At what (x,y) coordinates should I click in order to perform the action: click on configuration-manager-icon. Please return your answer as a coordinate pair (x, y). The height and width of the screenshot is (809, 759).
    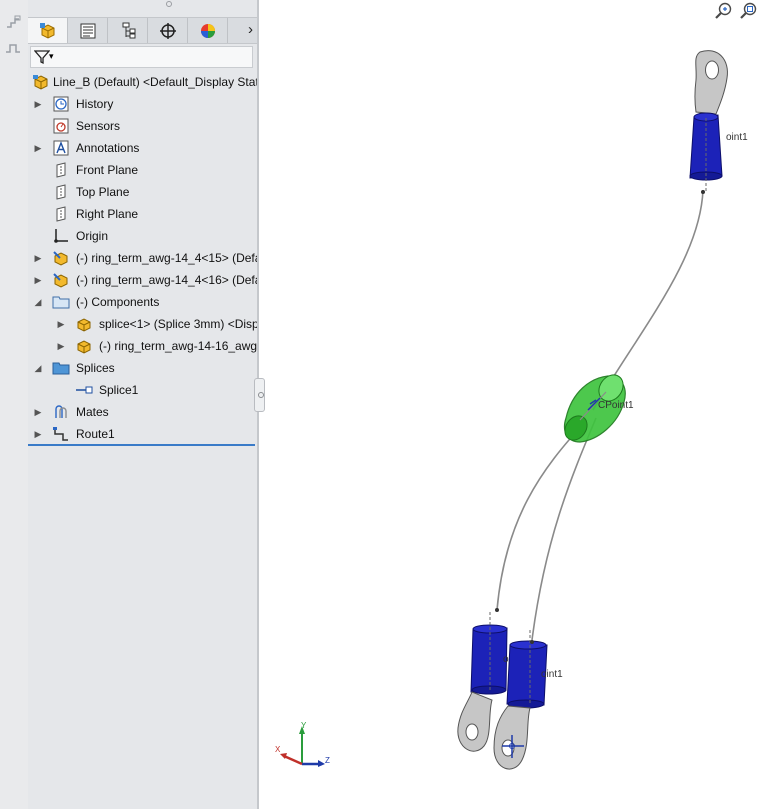
    Looking at the image, I should click on (128, 30).